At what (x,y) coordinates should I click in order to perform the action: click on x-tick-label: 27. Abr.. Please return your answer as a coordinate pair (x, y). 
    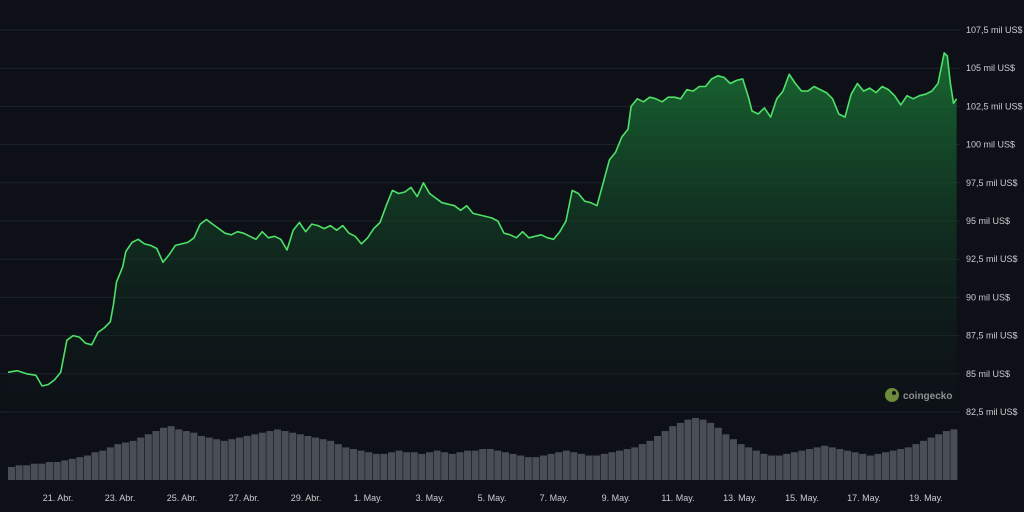
    Looking at the image, I should click on (244, 498).